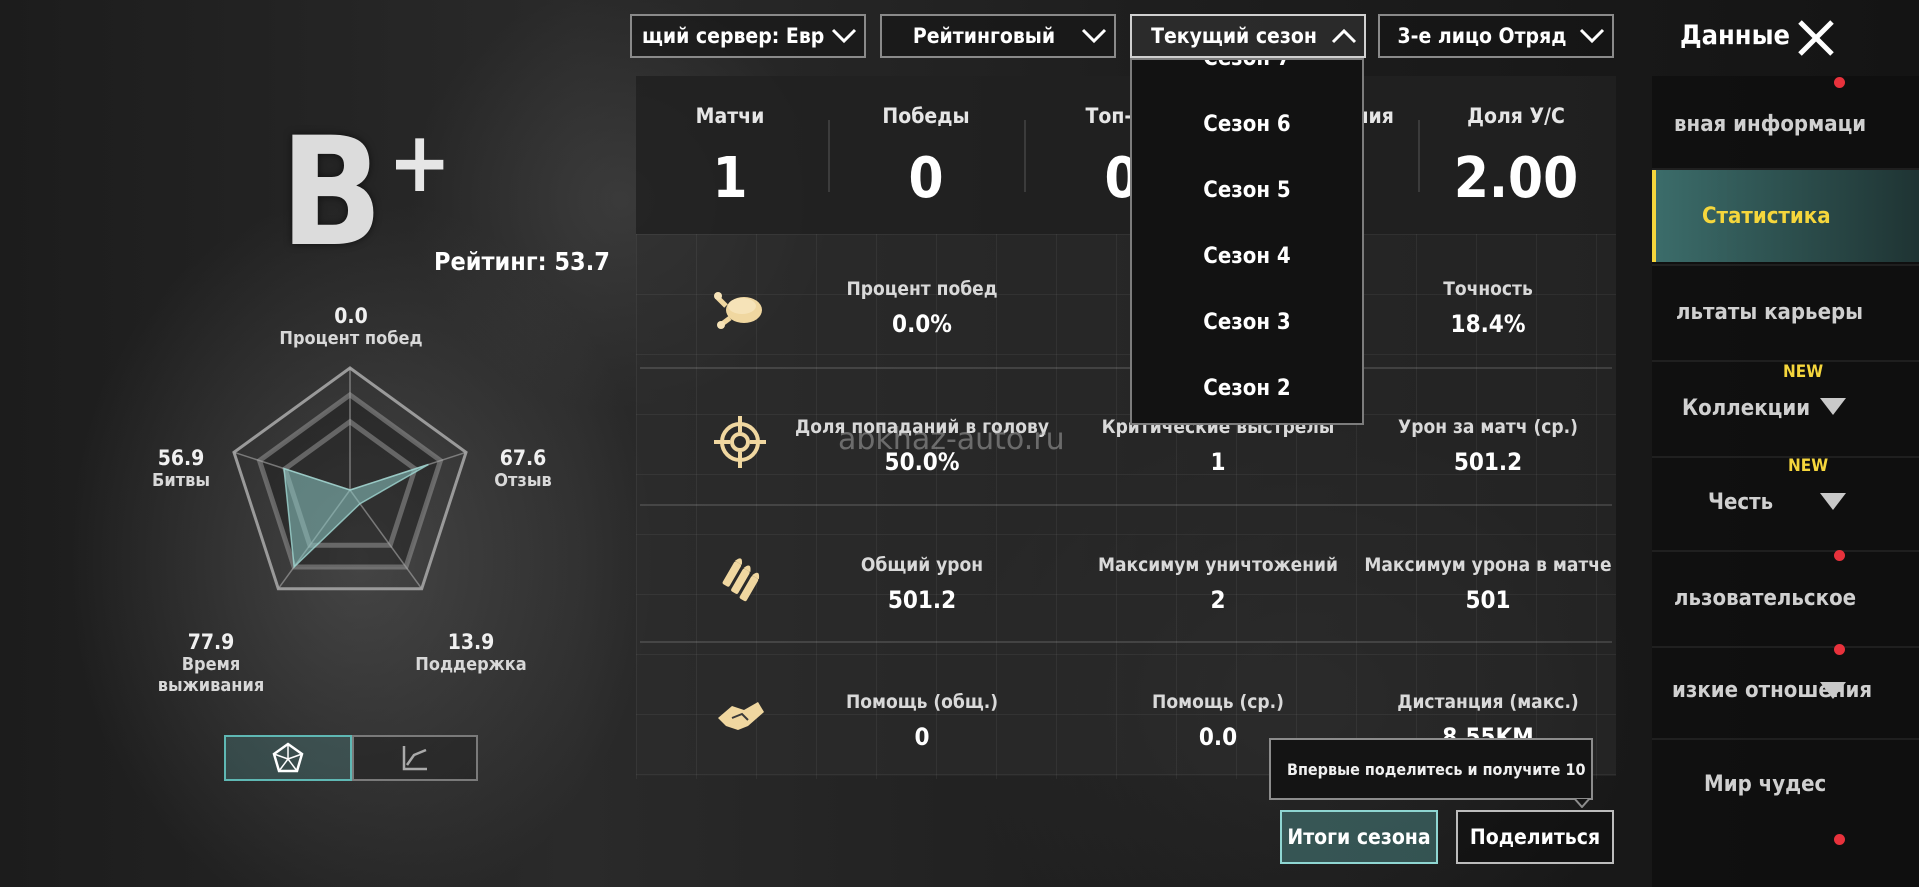  I want to click on sidebar-item-label: Мир чудес, so click(1765, 784).